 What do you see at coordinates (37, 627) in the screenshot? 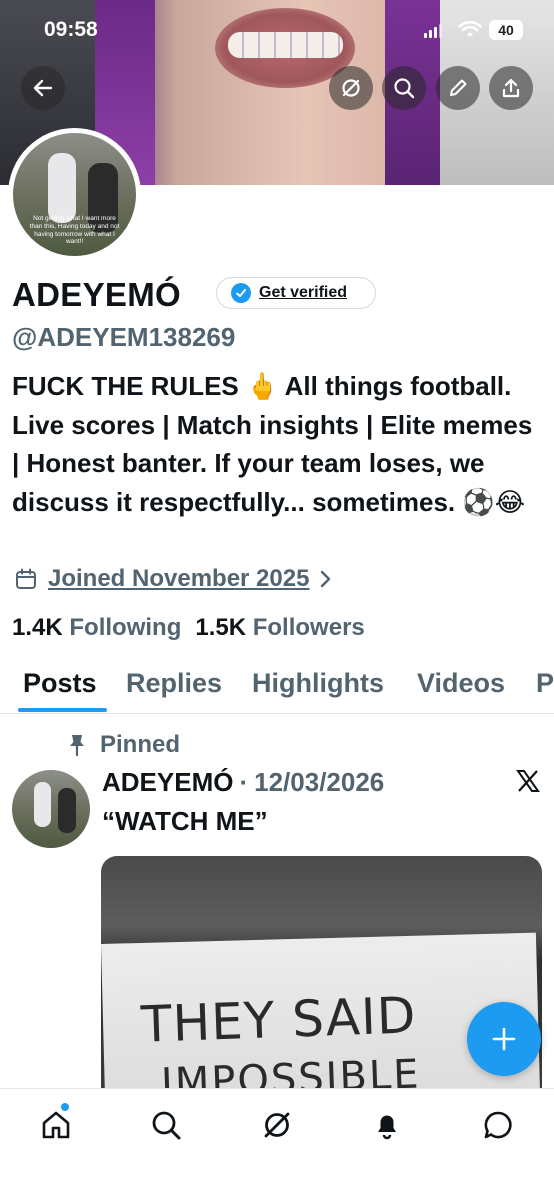
I see `following-count: 1.4K` at bounding box center [37, 627].